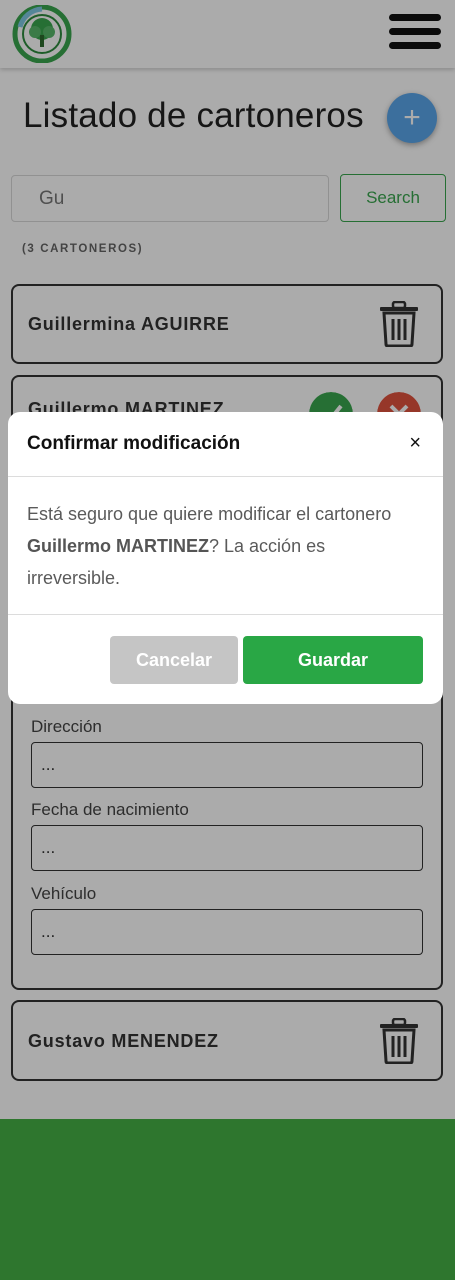  I want to click on modal-message-name: Guillermo MARTINEZ, so click(118, 546).